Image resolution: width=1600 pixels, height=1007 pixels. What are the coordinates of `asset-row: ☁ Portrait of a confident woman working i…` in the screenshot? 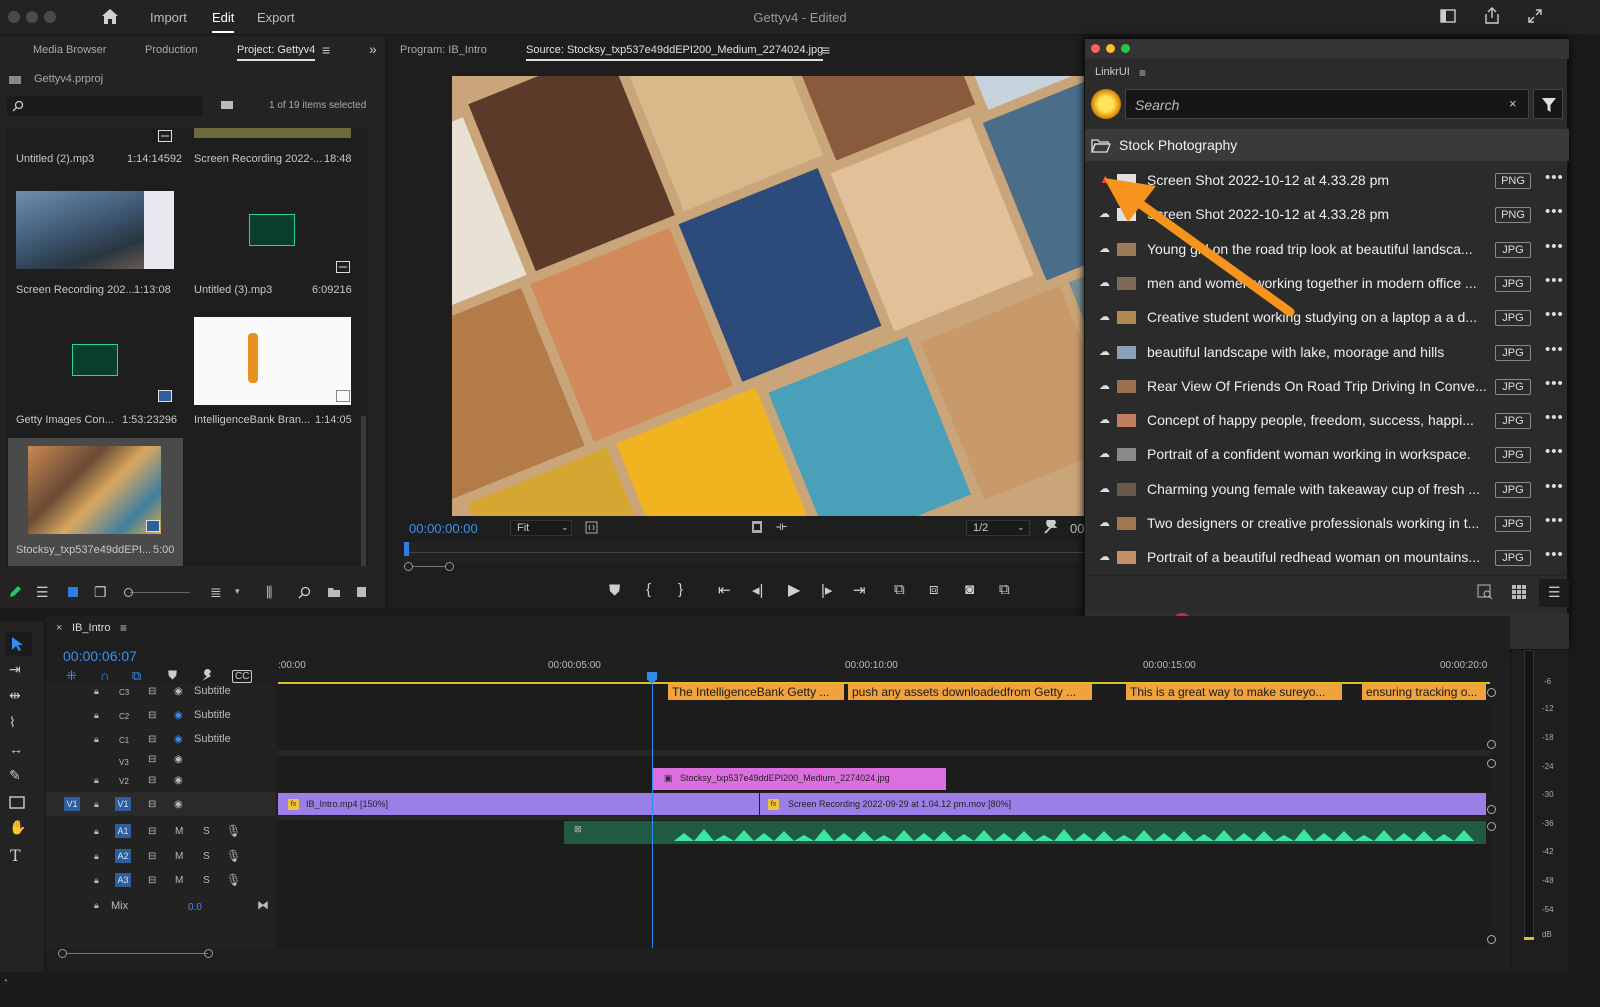 It's located at (1327, 454).